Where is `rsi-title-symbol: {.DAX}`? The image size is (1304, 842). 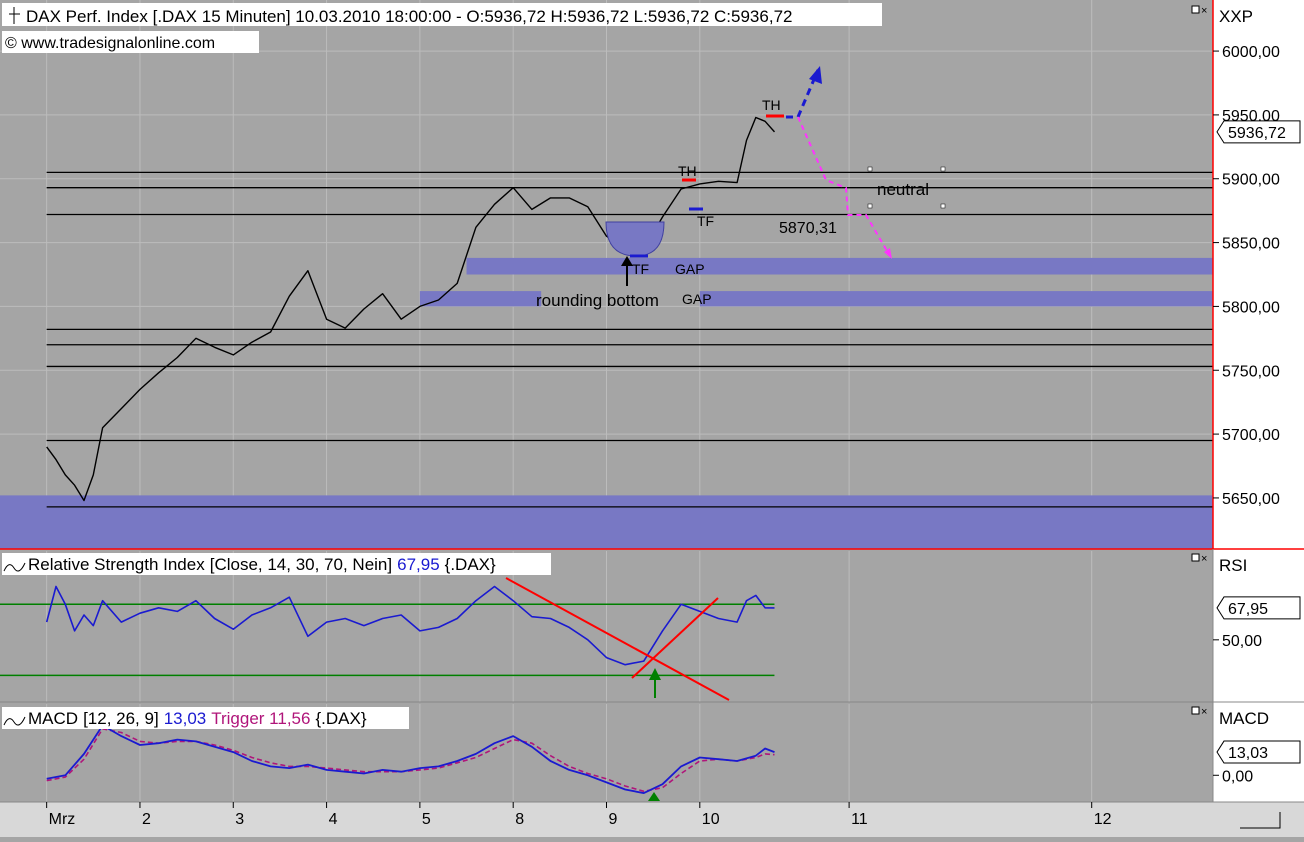
rsi-title-symbol: {.DAX} is located at coordinates (470, 564).